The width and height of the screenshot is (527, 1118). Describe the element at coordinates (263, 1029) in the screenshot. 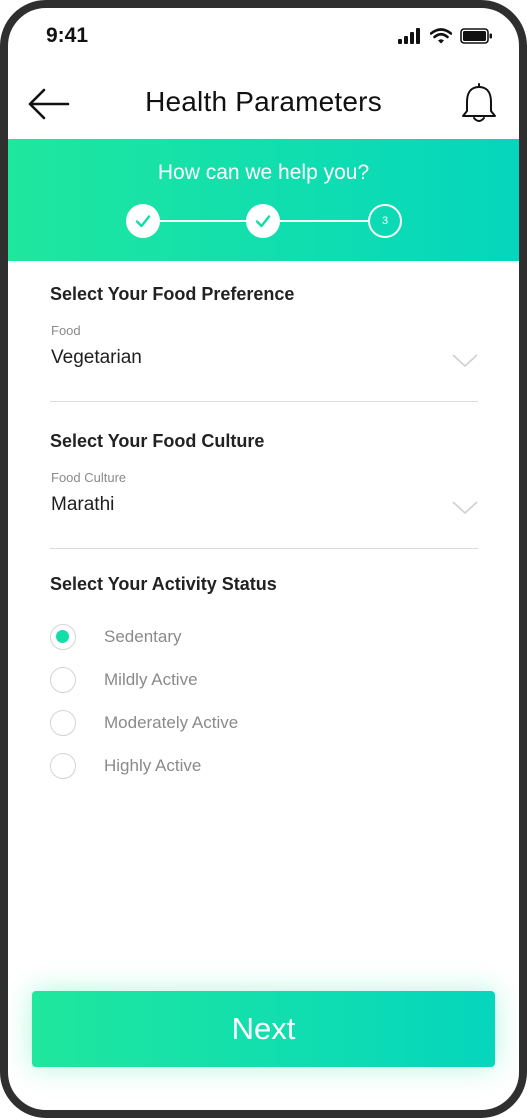

I see `next-button: Next` at that location.